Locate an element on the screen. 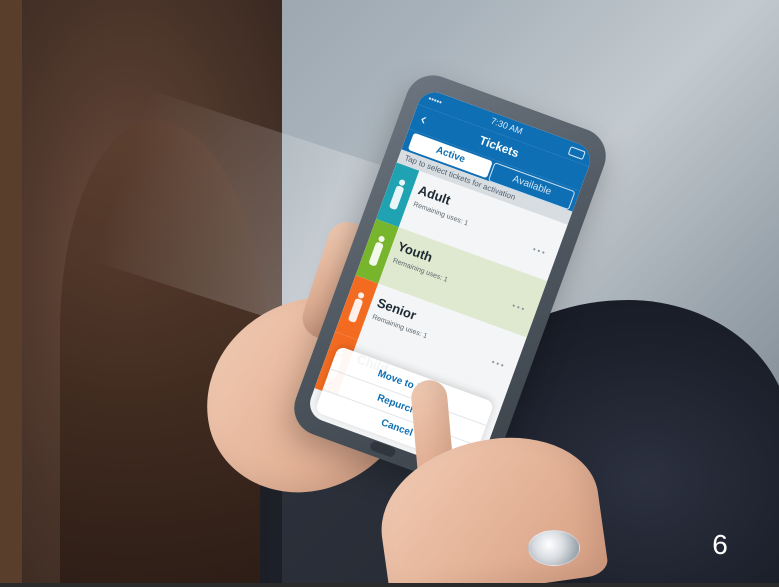 This screenshot has width=779, height=587. left-border is located at coordinates (11, 293).